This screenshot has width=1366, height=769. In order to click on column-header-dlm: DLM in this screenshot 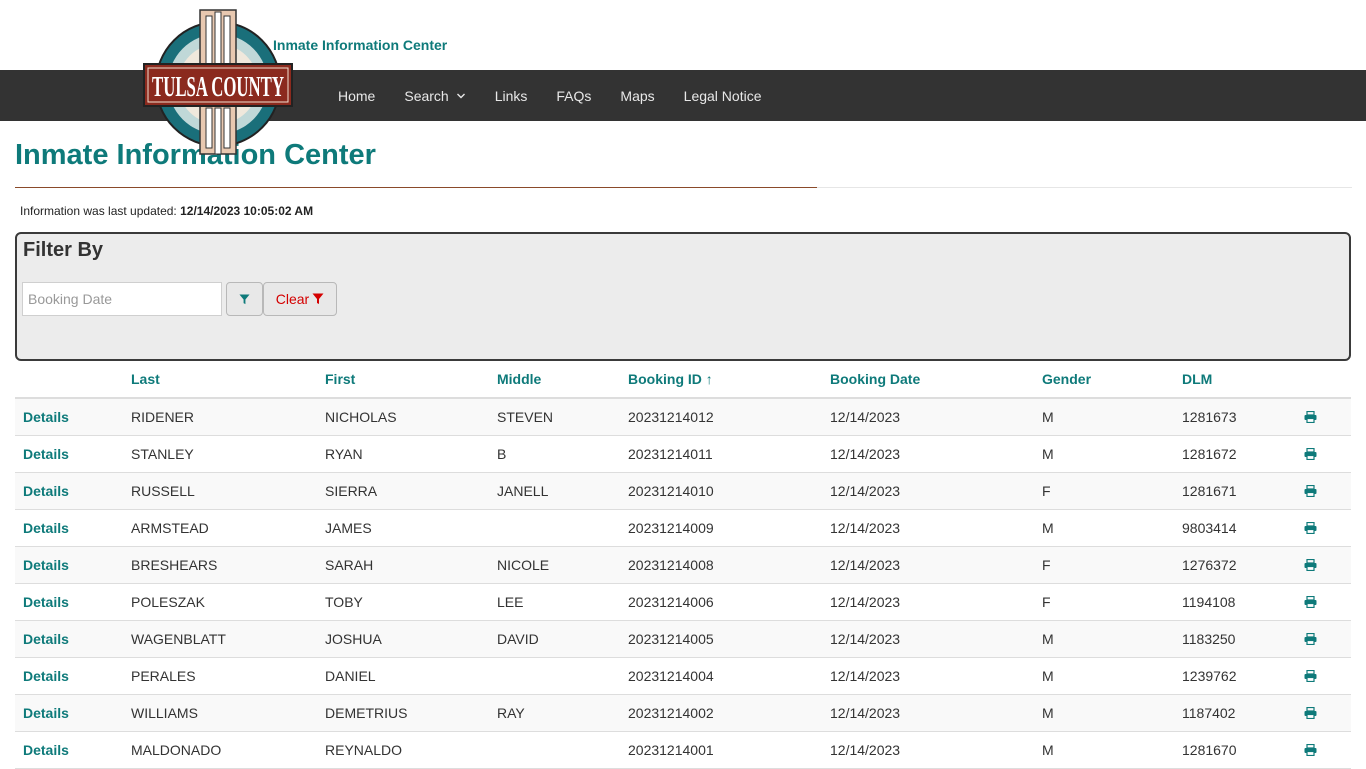, I will do `click(1238, 380)`.